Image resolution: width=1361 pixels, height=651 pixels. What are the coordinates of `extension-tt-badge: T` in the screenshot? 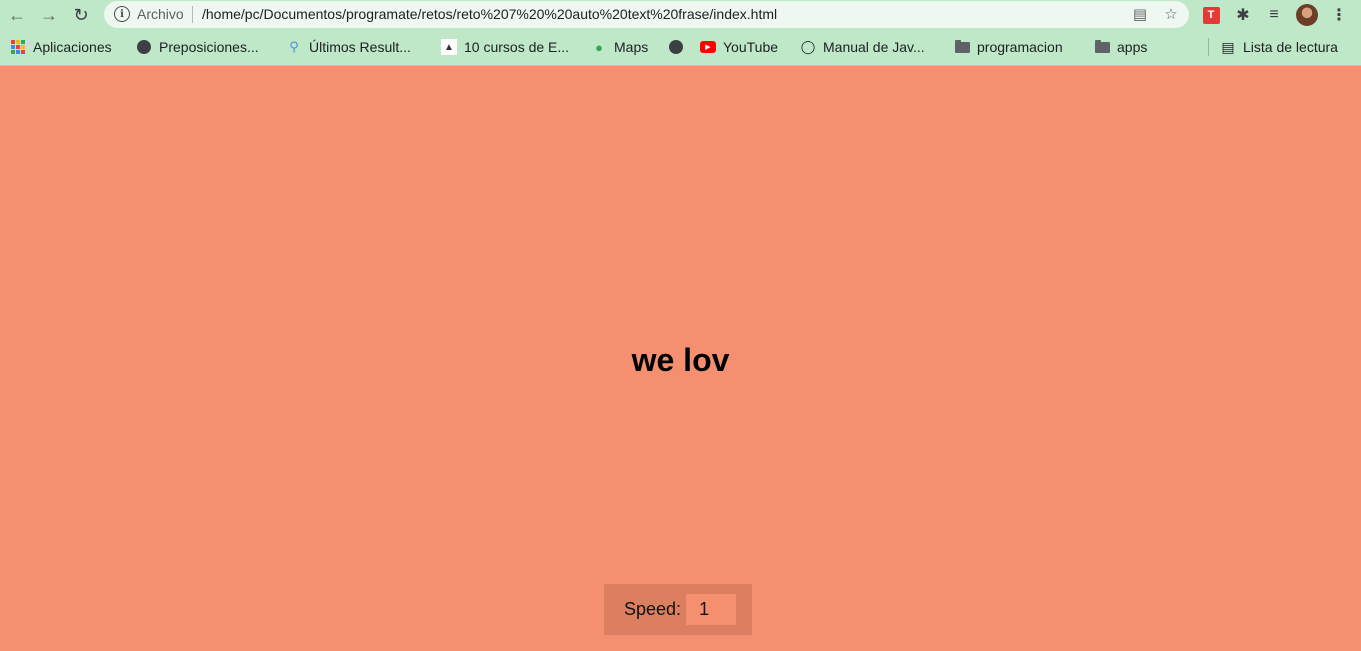 It's located at (1211, 15).